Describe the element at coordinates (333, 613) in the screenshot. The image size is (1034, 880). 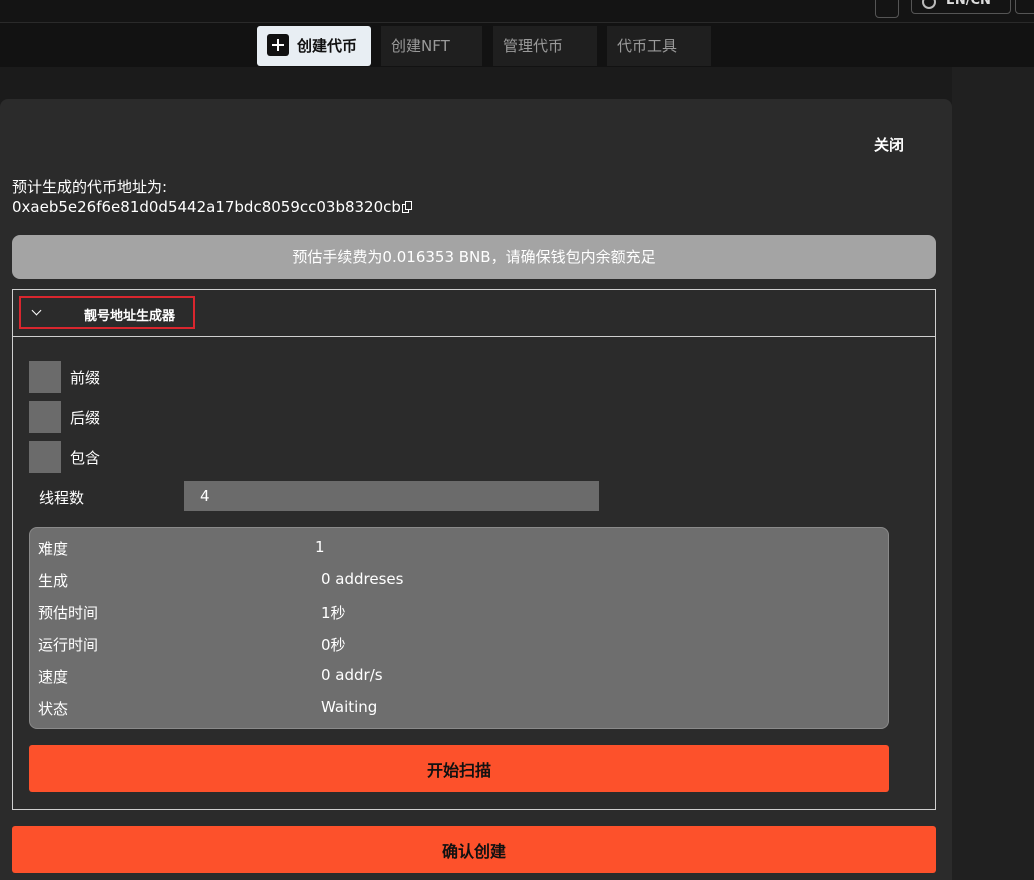
I see `stat-value: 1秒` at that location.